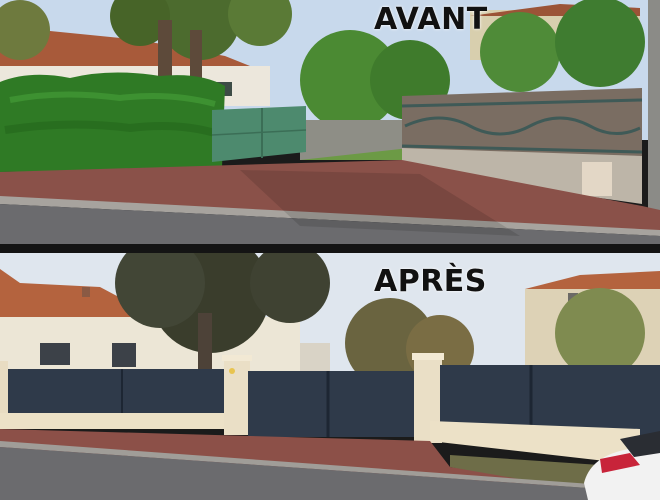 Image resolution: width=660 pixels, height=500 pixels. I want to click on meter-box, so click(597, 179).